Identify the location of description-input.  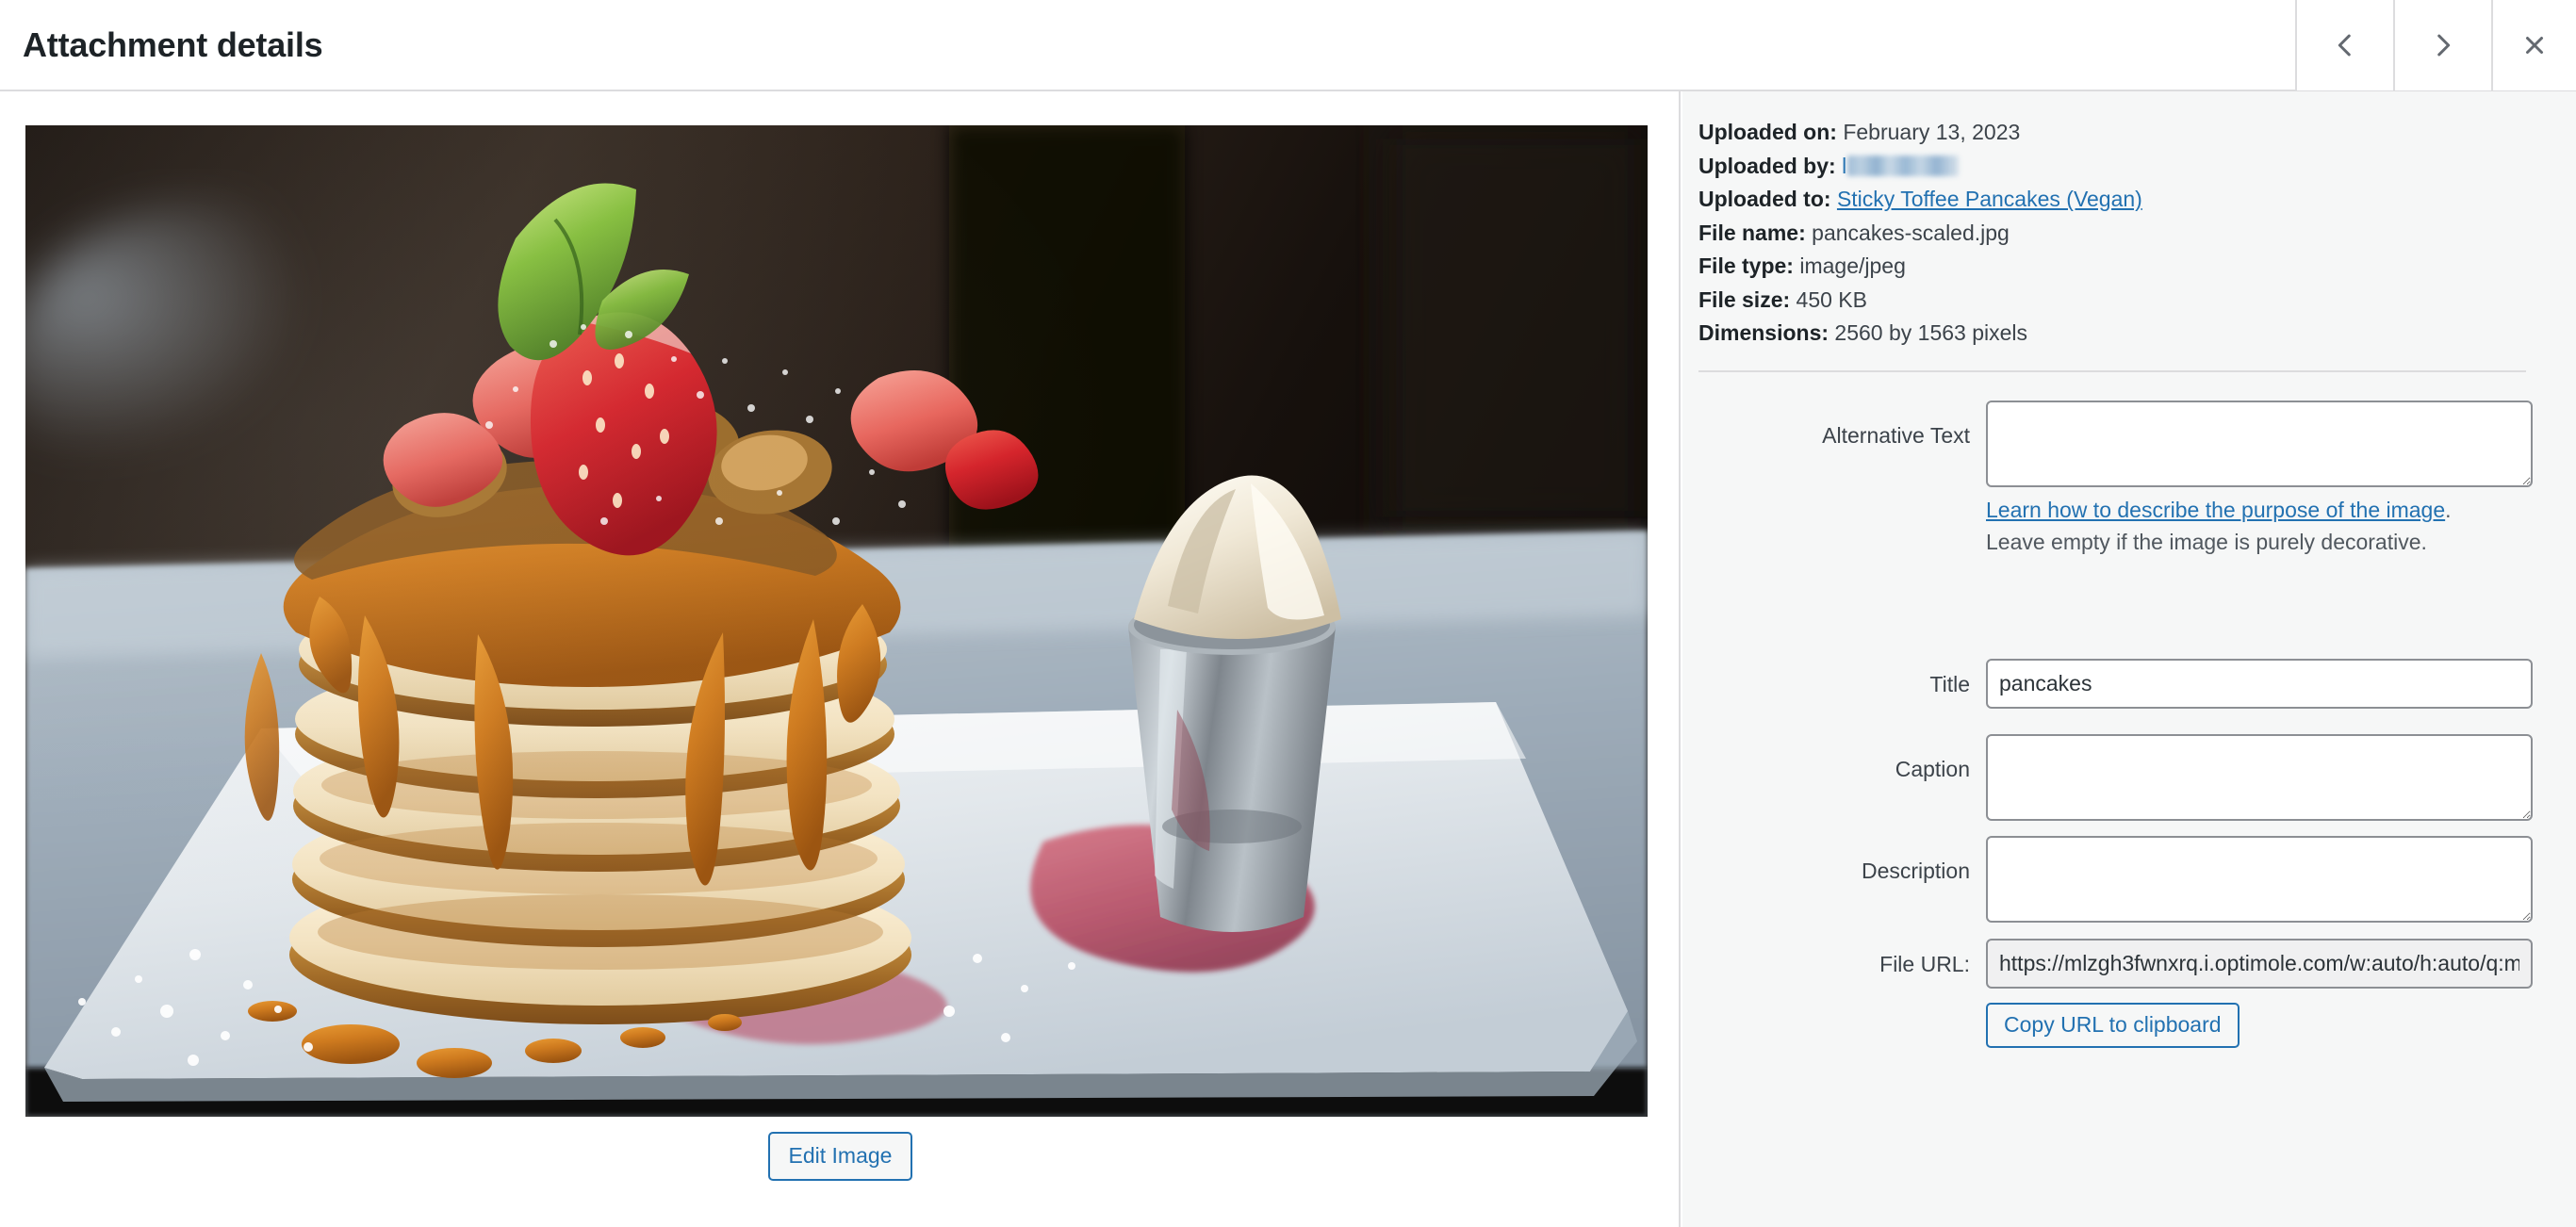
(2259, 879).